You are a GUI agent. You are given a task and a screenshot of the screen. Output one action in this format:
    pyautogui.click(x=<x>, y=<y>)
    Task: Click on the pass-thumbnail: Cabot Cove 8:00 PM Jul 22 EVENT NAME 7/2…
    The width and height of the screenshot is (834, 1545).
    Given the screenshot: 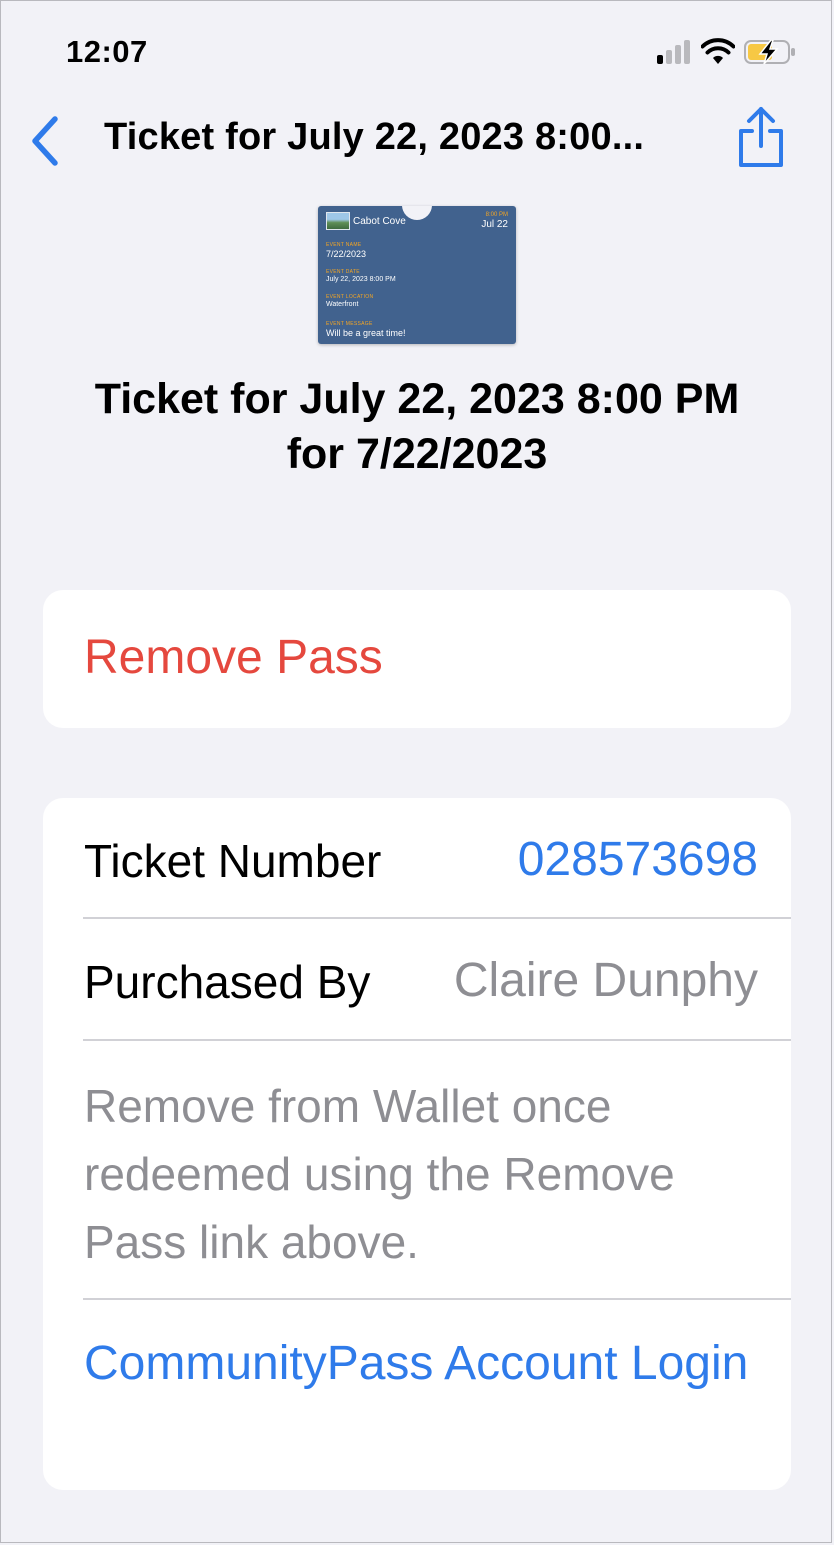 What is the action you would take?
    pyautogui.click(x=417, y=275)
    